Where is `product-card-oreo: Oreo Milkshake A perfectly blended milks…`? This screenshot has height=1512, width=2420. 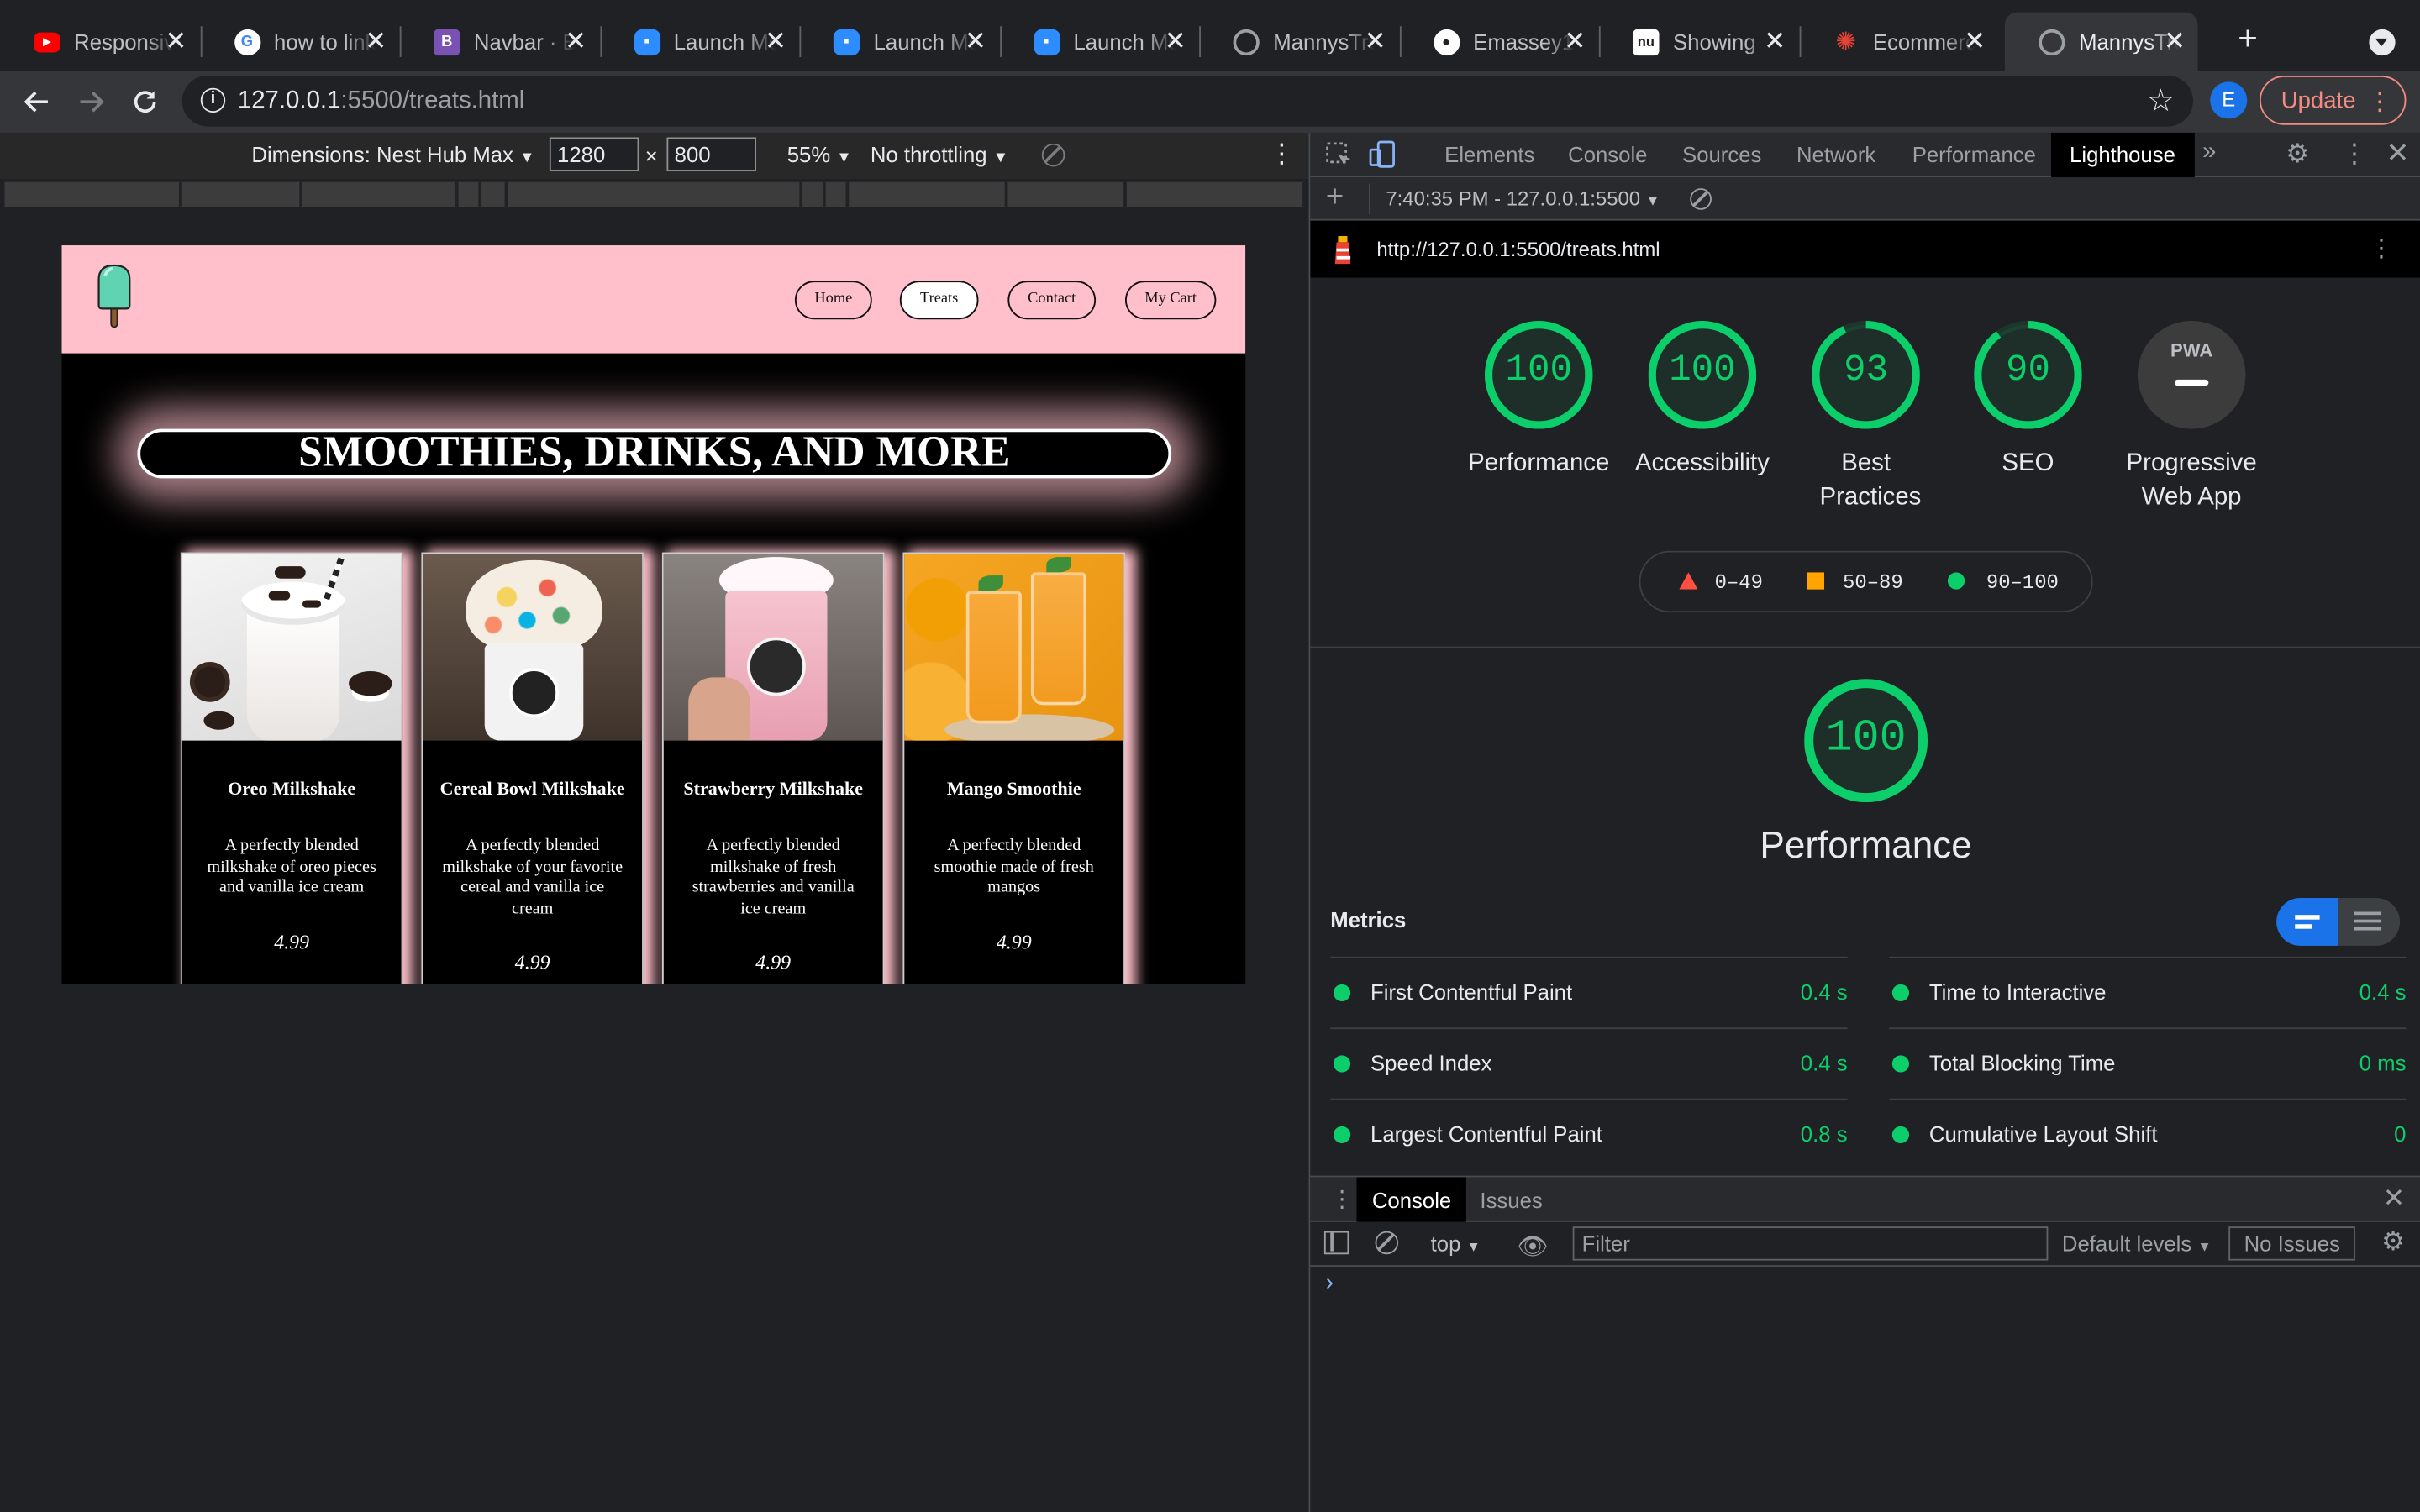
product-card-oreo: Oreo Milkshake A perfectly blended milks… is located at coordinates (291, 768).